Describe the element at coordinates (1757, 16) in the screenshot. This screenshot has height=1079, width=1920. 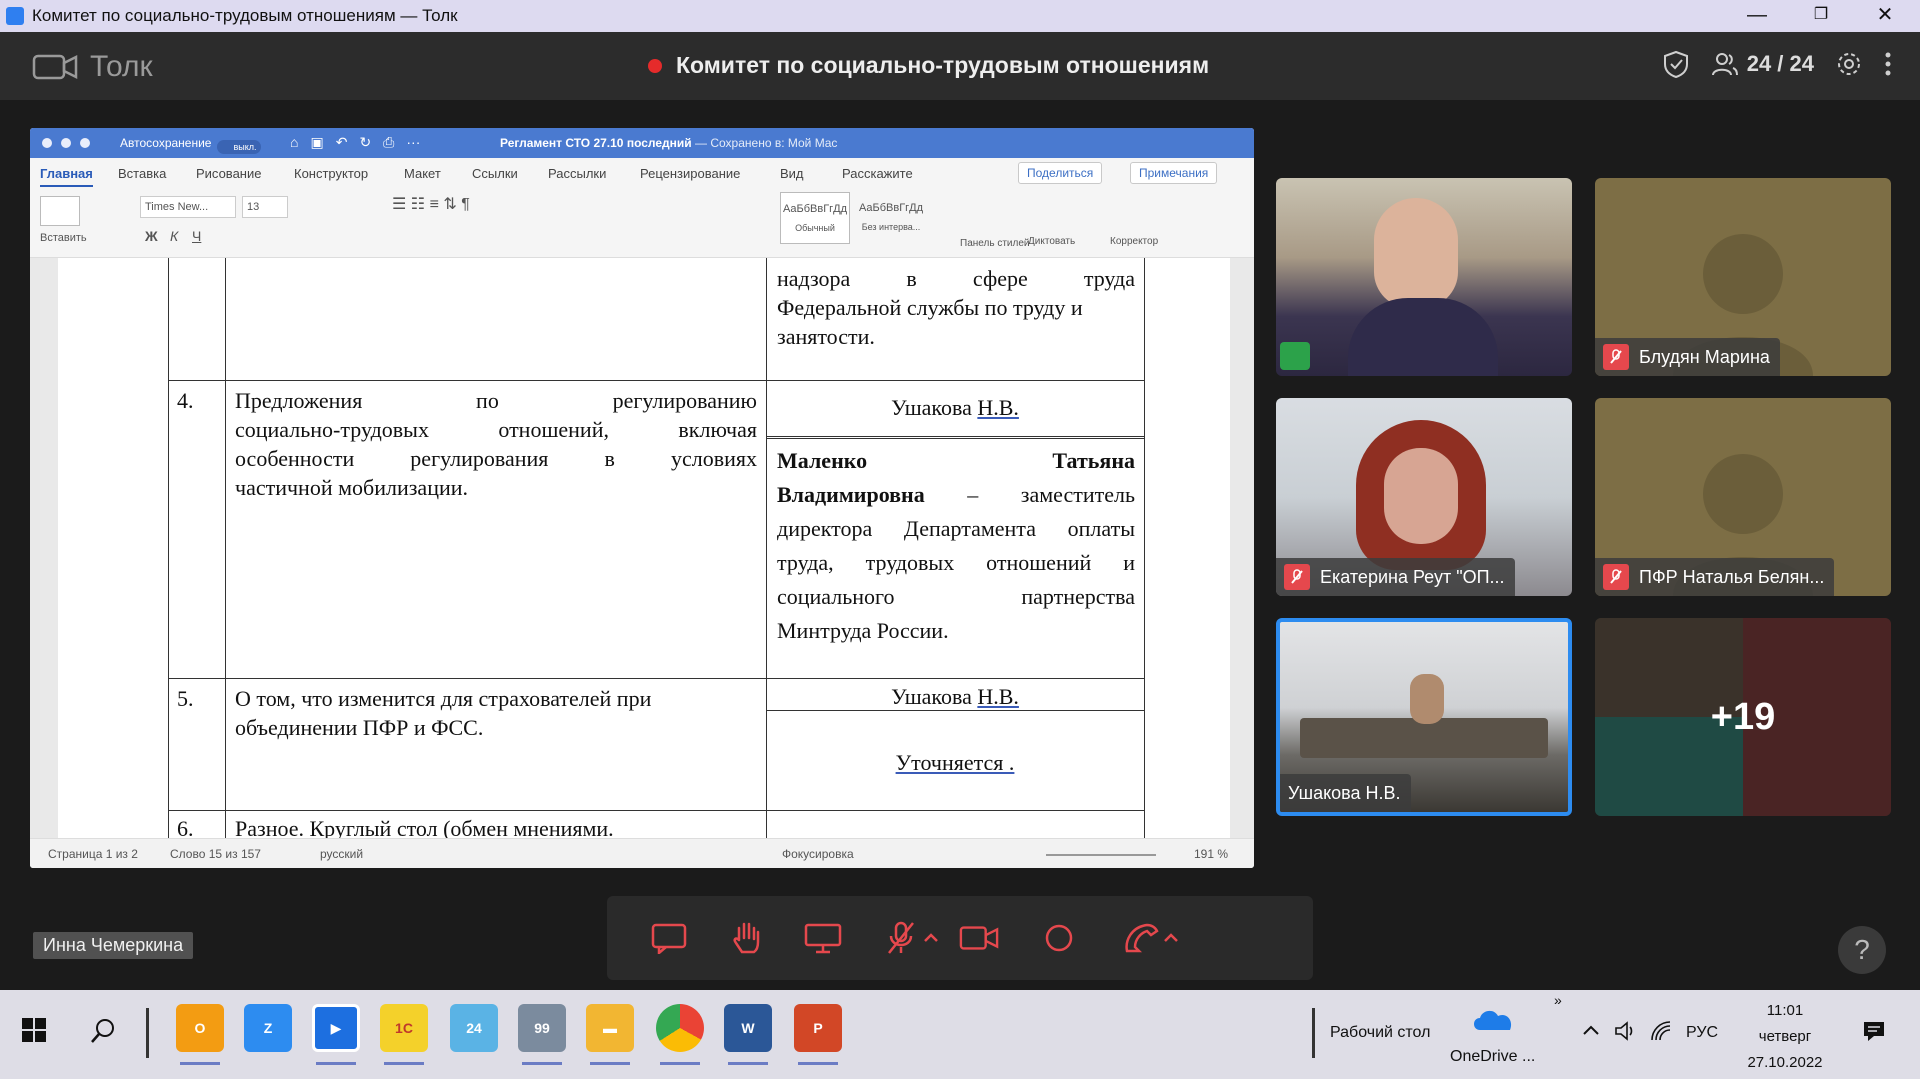
I see `minimize-button: —` at that location.